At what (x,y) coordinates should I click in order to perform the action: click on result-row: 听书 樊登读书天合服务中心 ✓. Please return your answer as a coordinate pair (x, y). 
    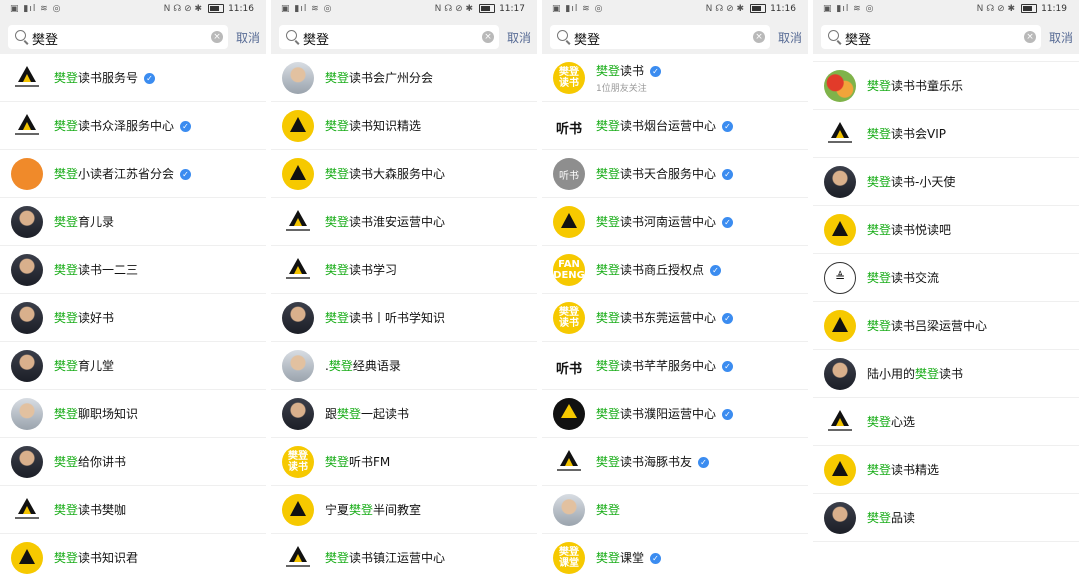
    Looking at the image, I should click on (675, 174).